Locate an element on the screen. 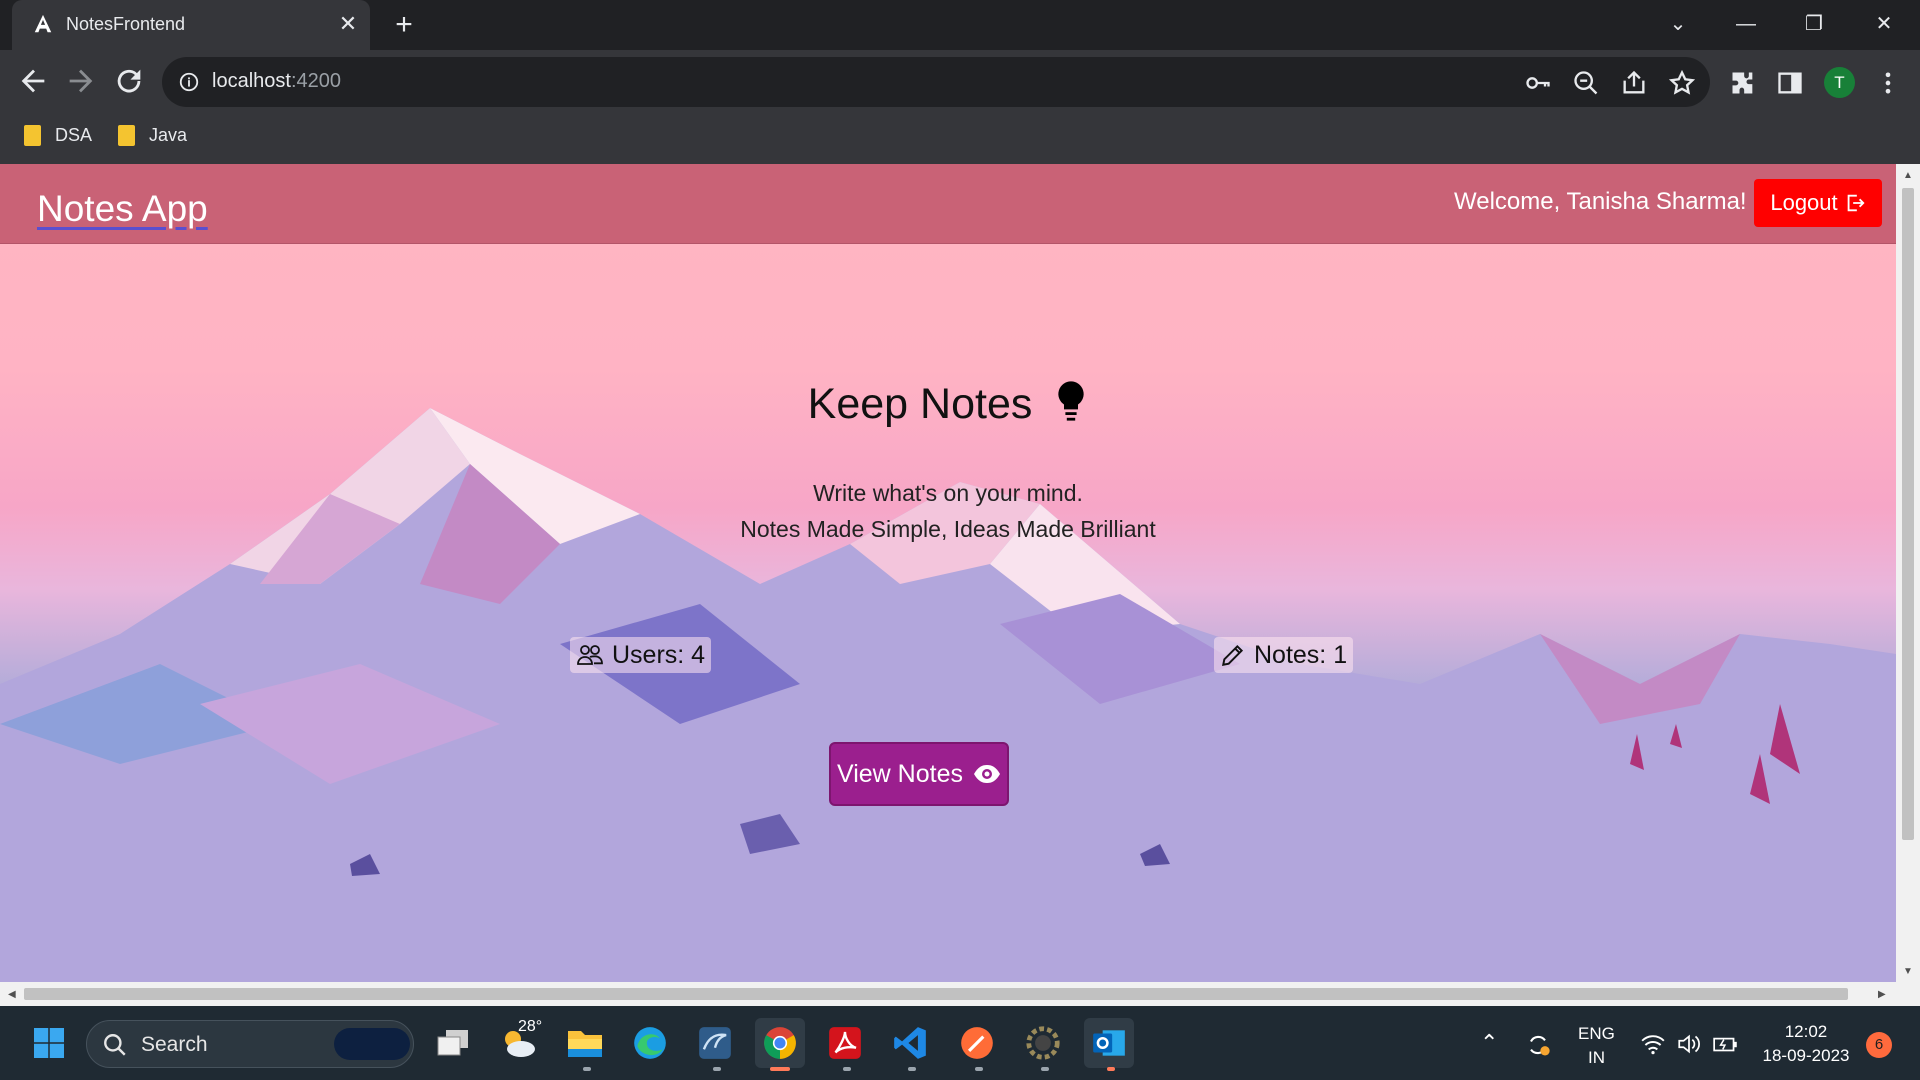 The image size is (1920, 1080). share-icon is located at coordinates (1634, 83).